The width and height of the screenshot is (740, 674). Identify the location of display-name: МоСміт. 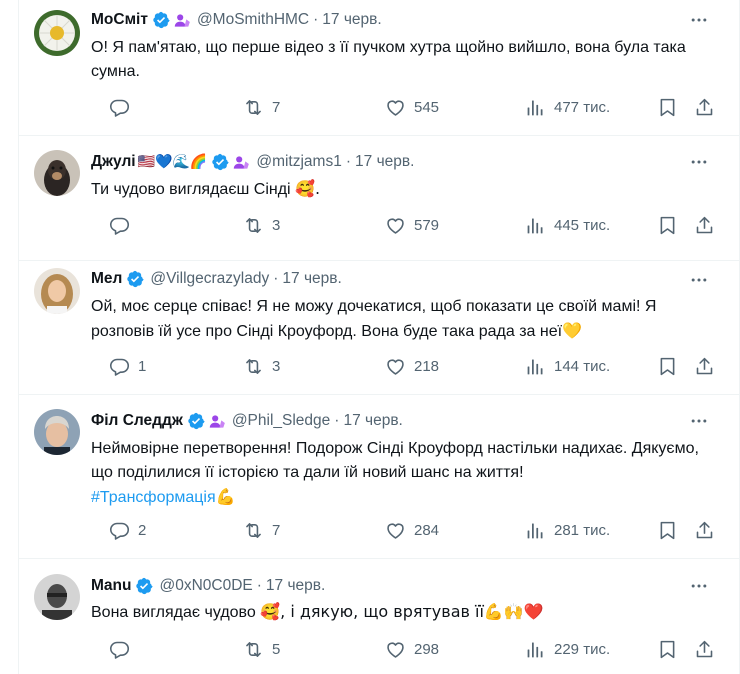
(119, 20).